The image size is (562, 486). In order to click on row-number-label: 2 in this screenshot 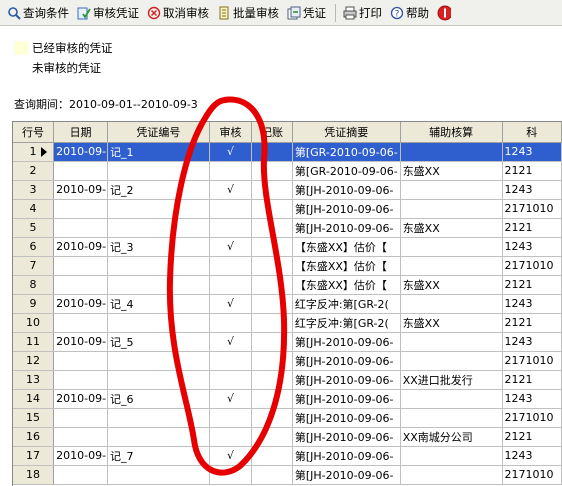, I will do `click(33, 170)`.